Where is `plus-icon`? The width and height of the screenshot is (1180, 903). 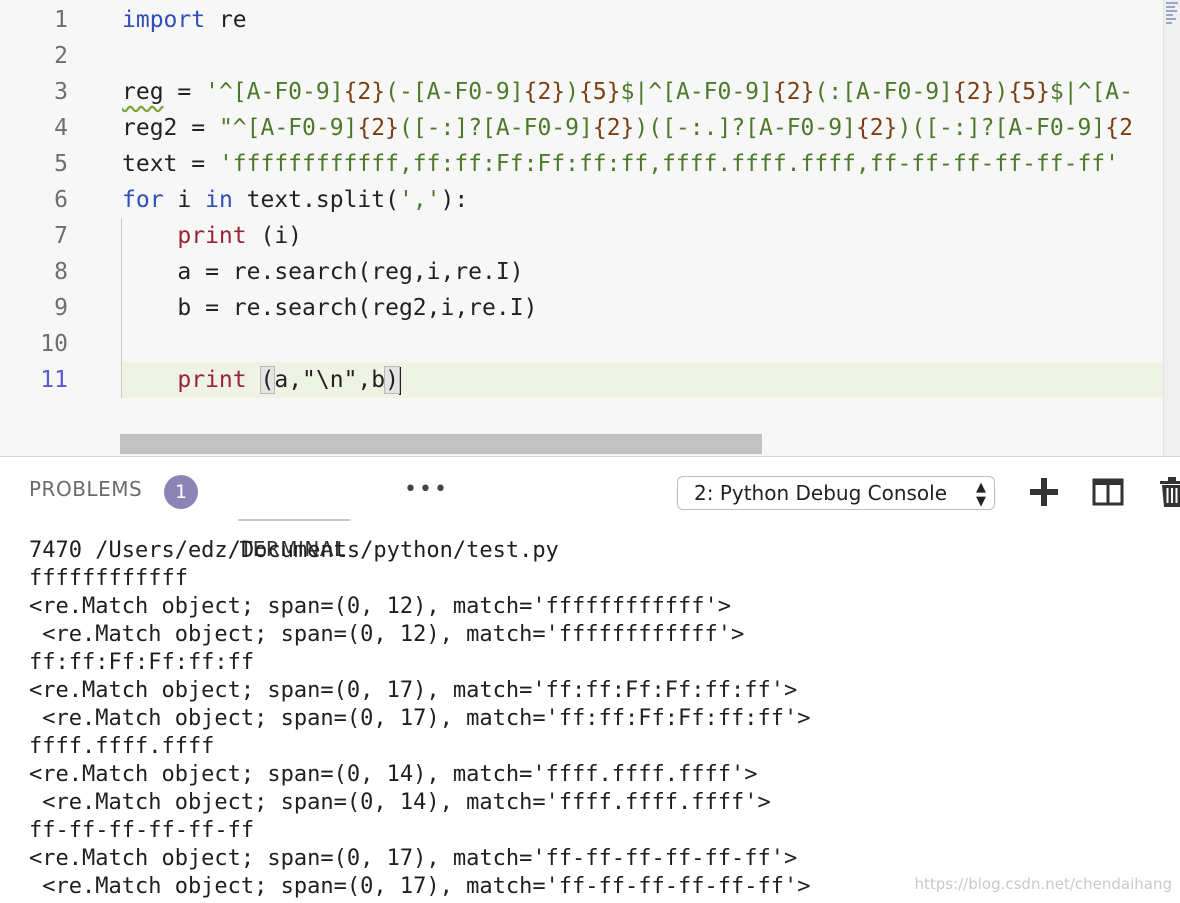
plus-icon is located at coordinates (1044, 492).